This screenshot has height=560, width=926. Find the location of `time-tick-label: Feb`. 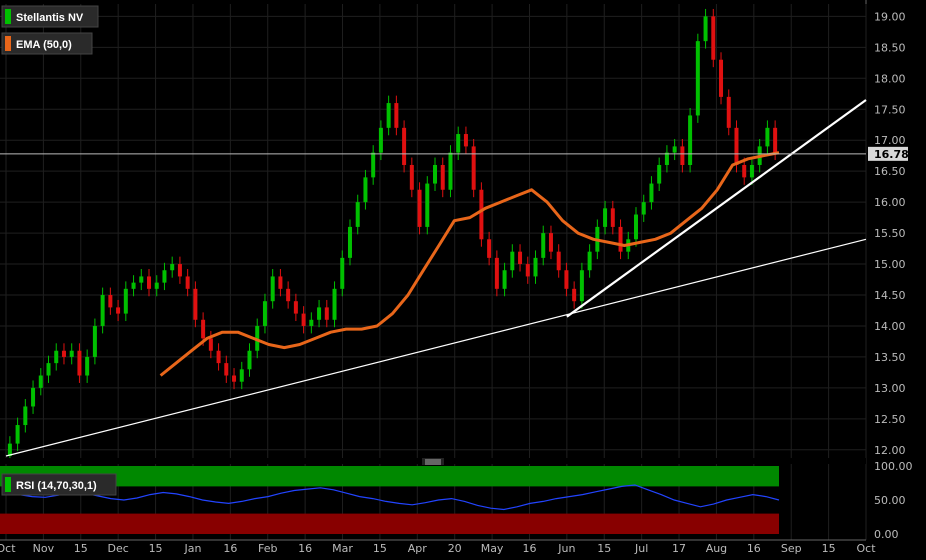

time-tick-label: Feb is located at coordinates (267, 548).